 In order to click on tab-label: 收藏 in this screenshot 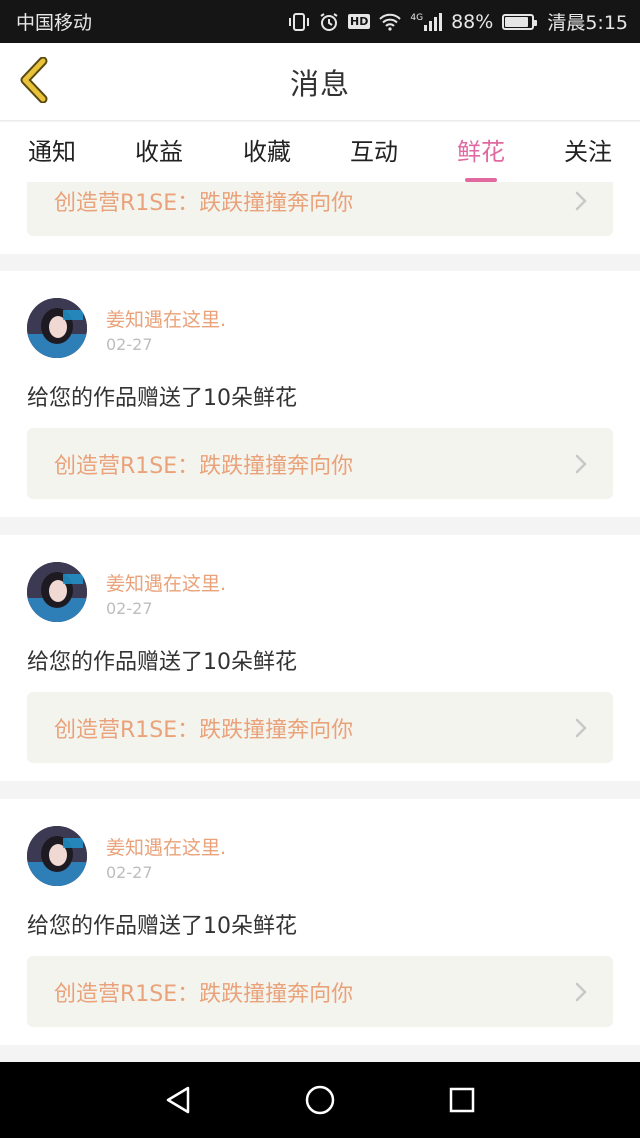, I will do `click(267, 152)`.